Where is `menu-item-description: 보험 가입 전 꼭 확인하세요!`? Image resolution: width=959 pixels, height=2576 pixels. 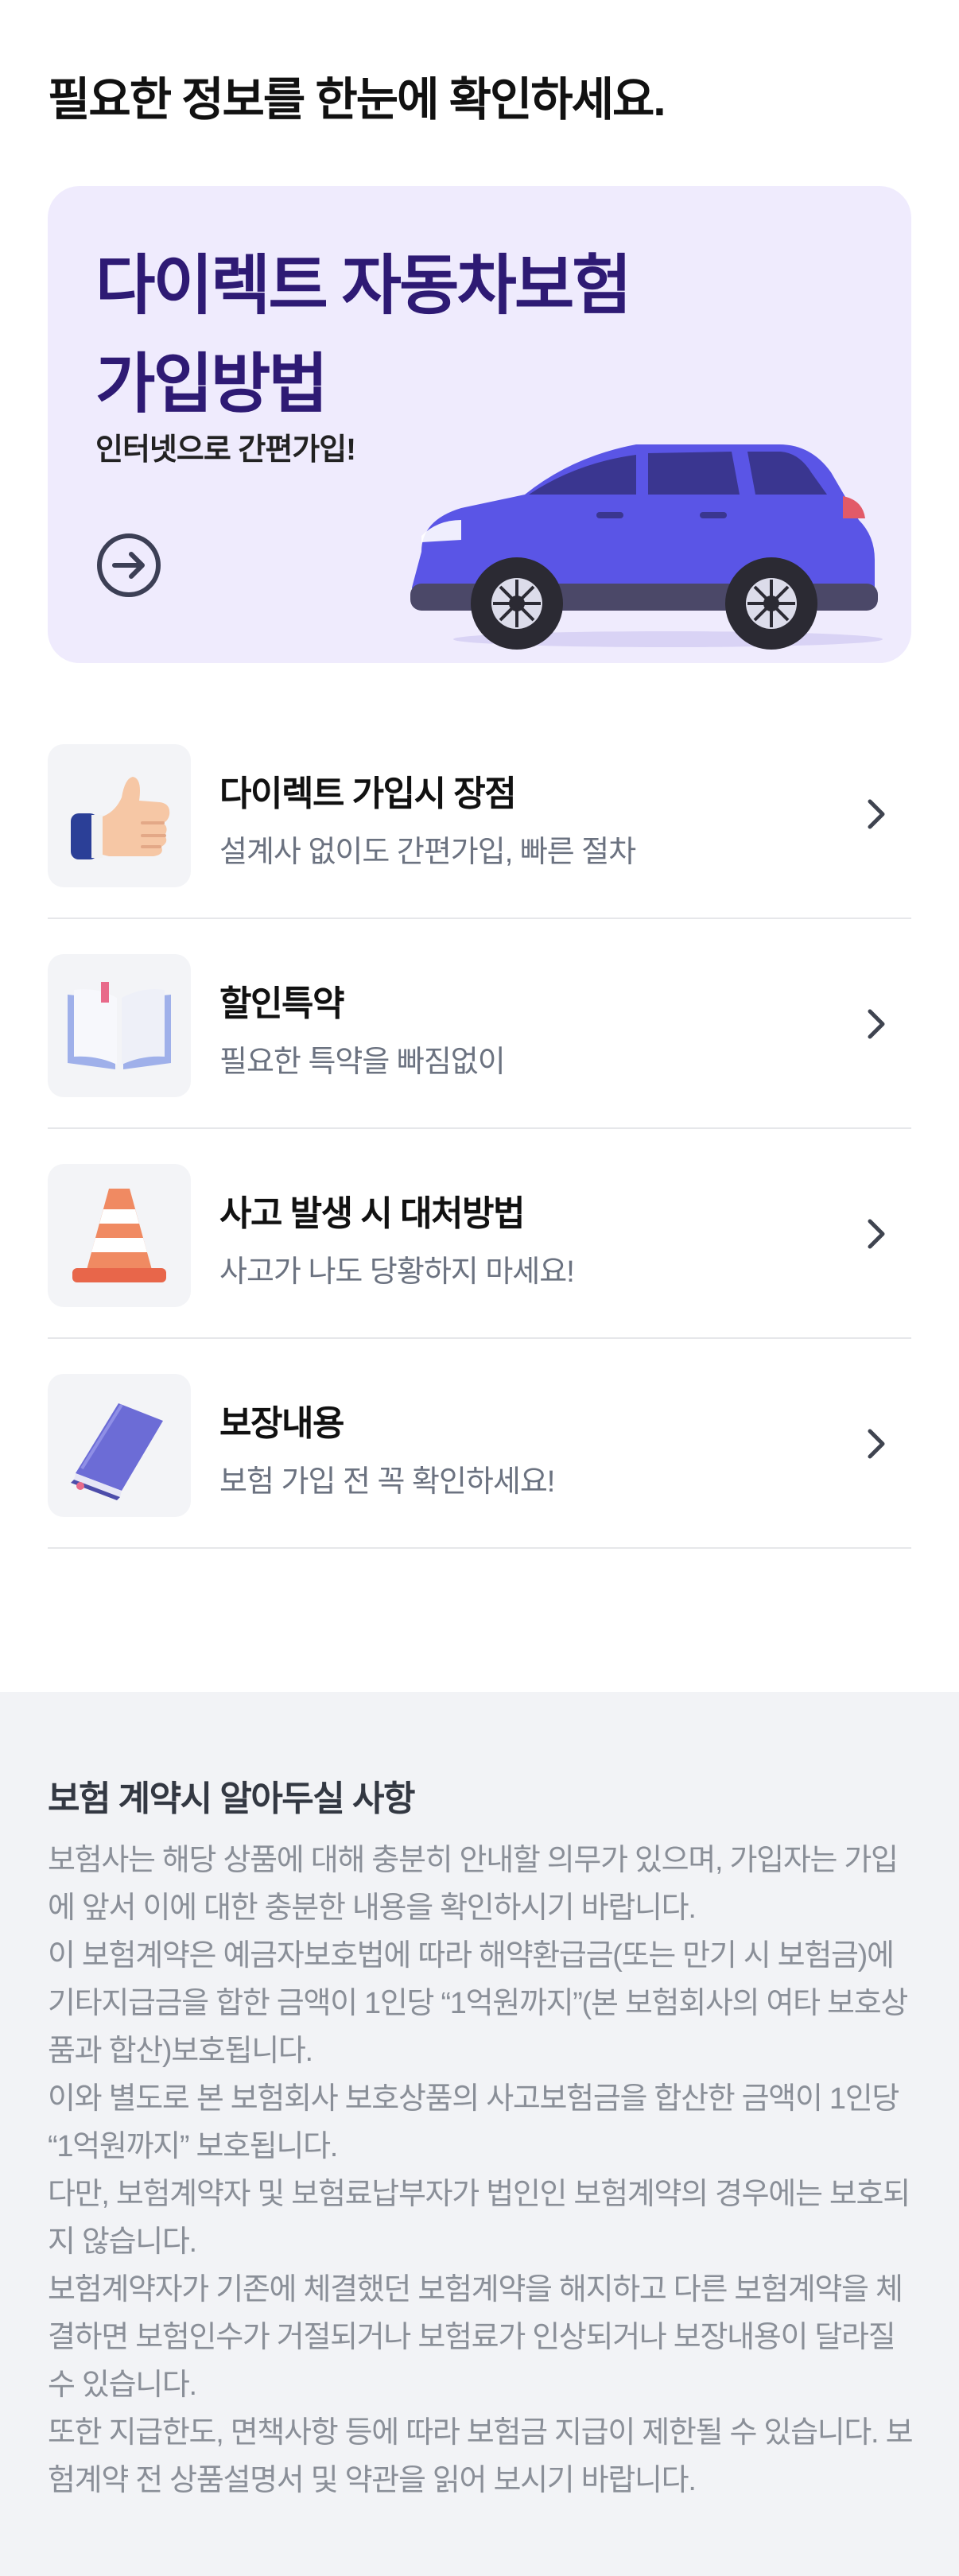 menu-item-description: 보험 가입 전 꼭 확인하세요! is located at coordinates (387, 1482).